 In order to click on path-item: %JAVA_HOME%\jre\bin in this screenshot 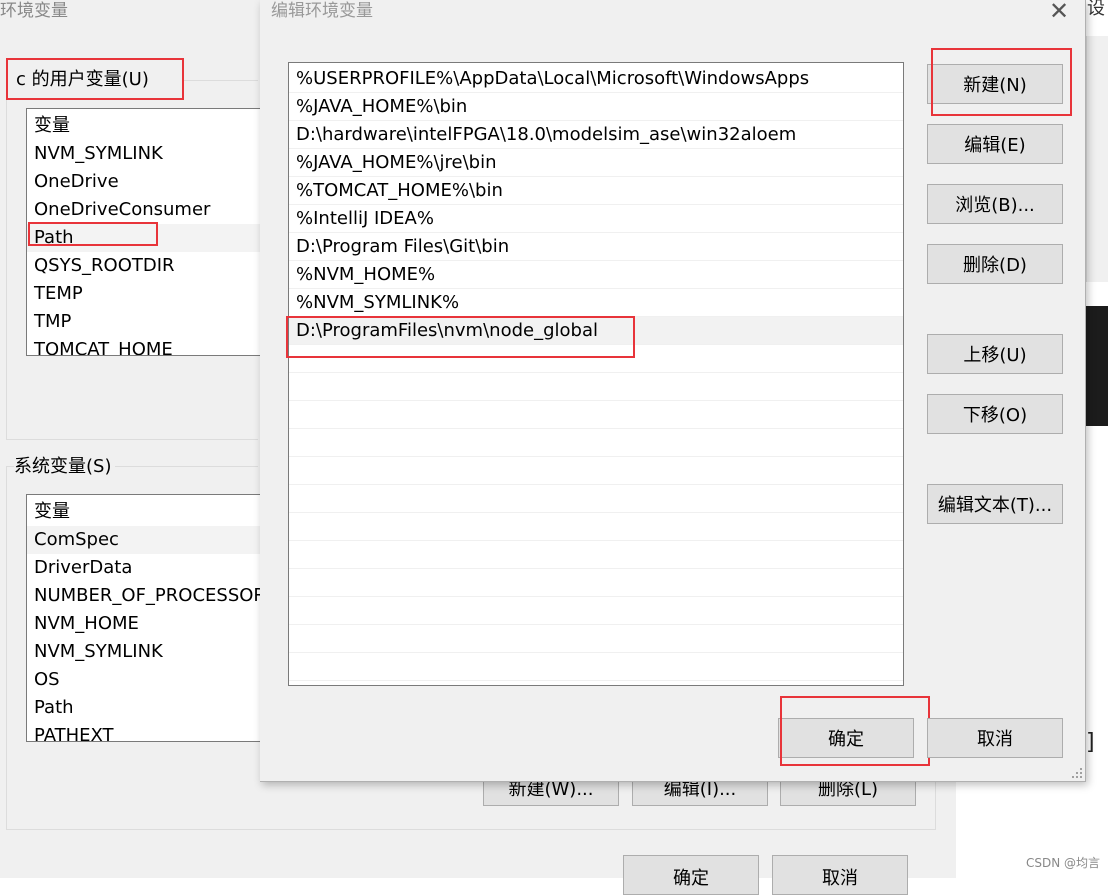, I will do `click(596, 163)`.